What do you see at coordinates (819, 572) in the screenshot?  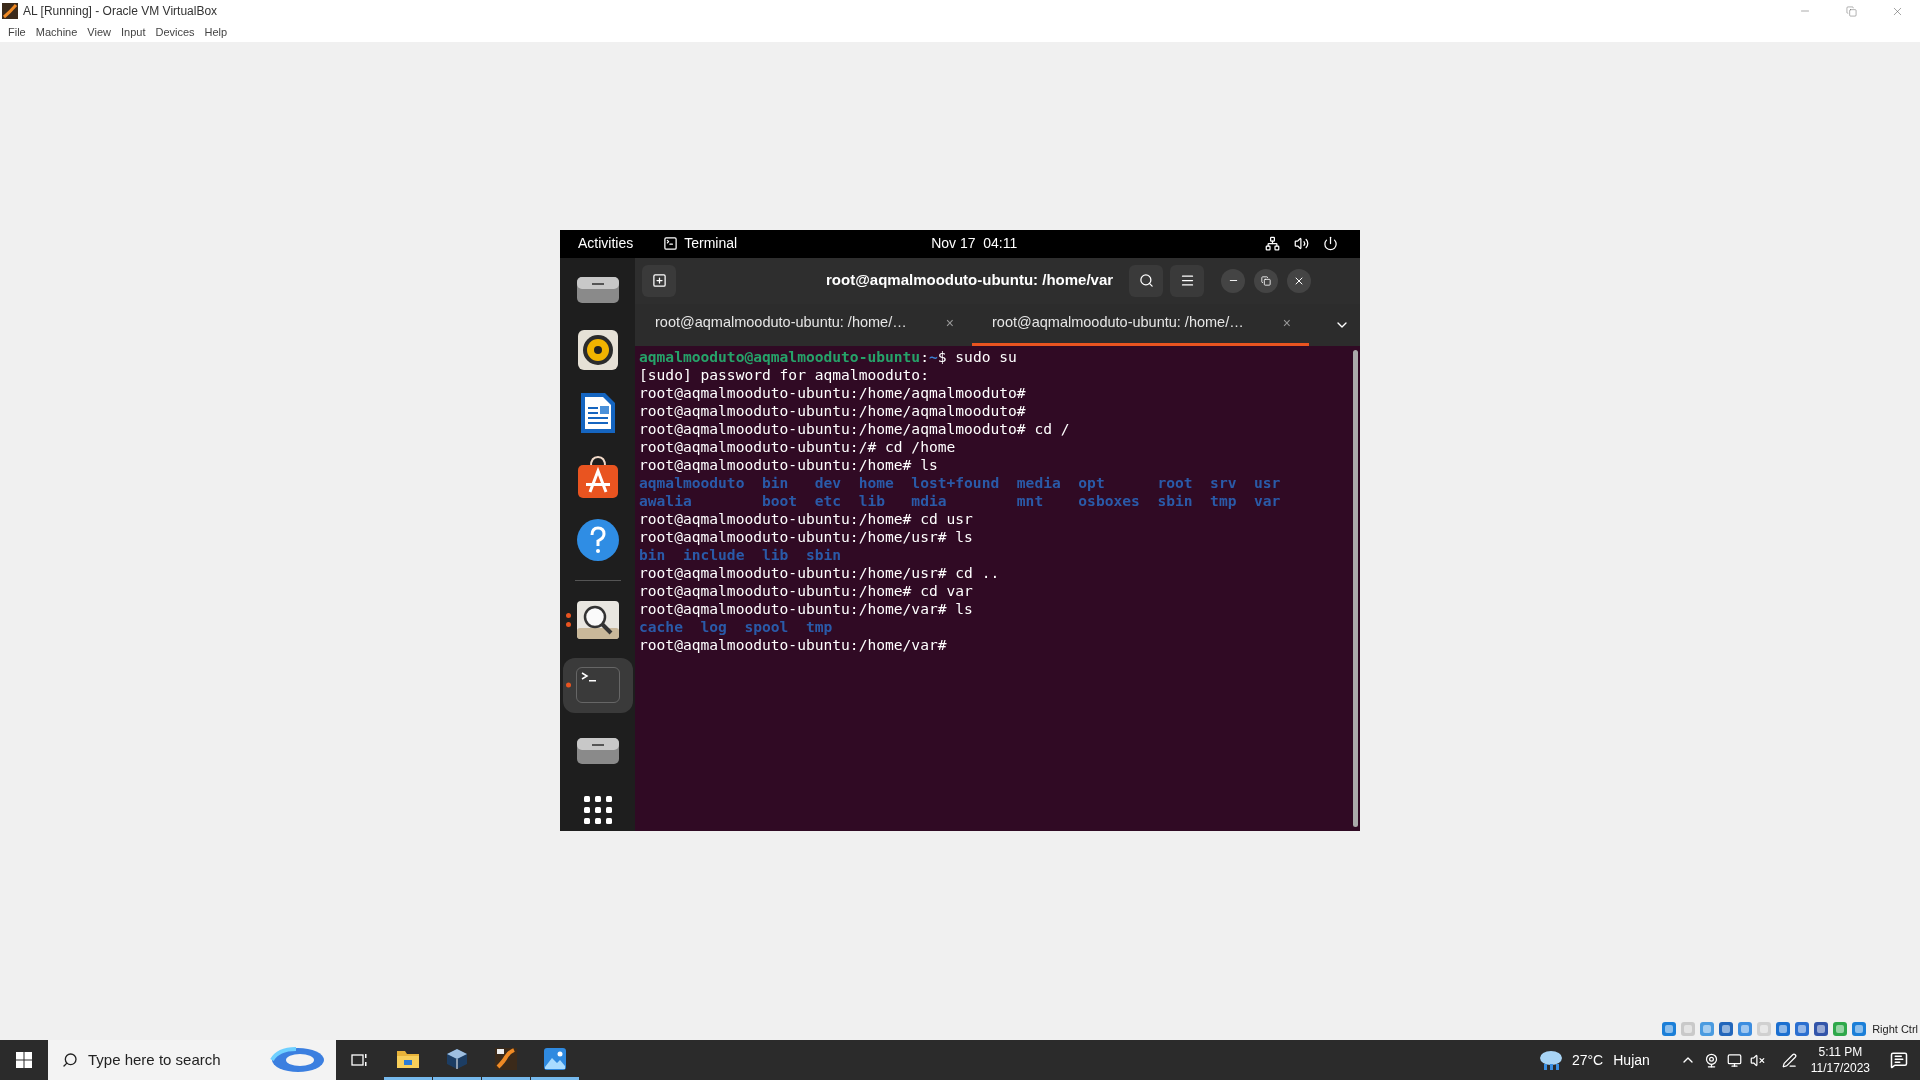 I see `terminal-line: root@aqmalmooduto-ubuntu:/home/usr# cd ..` at bounding box center [819, 572].